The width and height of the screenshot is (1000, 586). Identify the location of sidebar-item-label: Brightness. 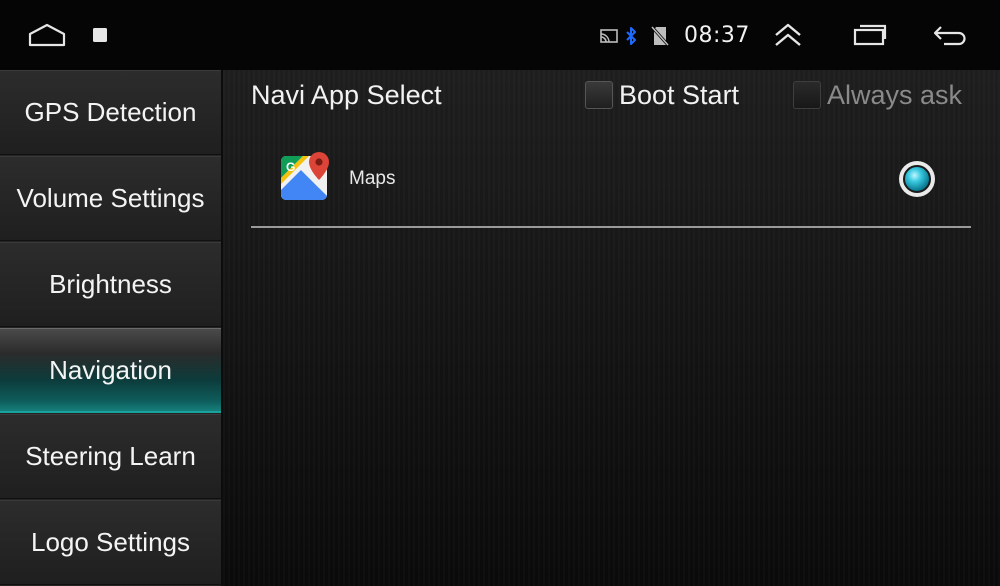
(110, 284).